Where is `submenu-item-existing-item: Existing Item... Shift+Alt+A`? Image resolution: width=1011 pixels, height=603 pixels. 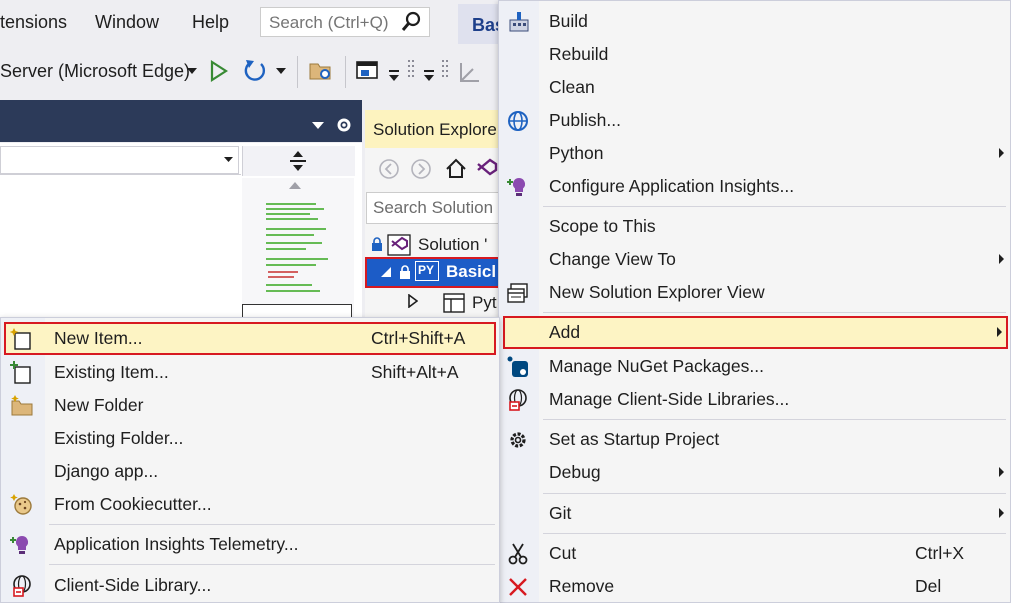
submenu-item-existing-item: Existing Item... Shift+Alt+A is located at coordinates (250, 372).